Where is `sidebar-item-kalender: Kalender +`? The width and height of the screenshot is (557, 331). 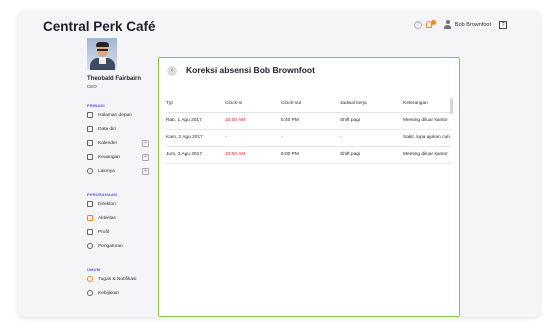 sidebar-item-kalender: Kalender + is located at coordinates (118, 143).